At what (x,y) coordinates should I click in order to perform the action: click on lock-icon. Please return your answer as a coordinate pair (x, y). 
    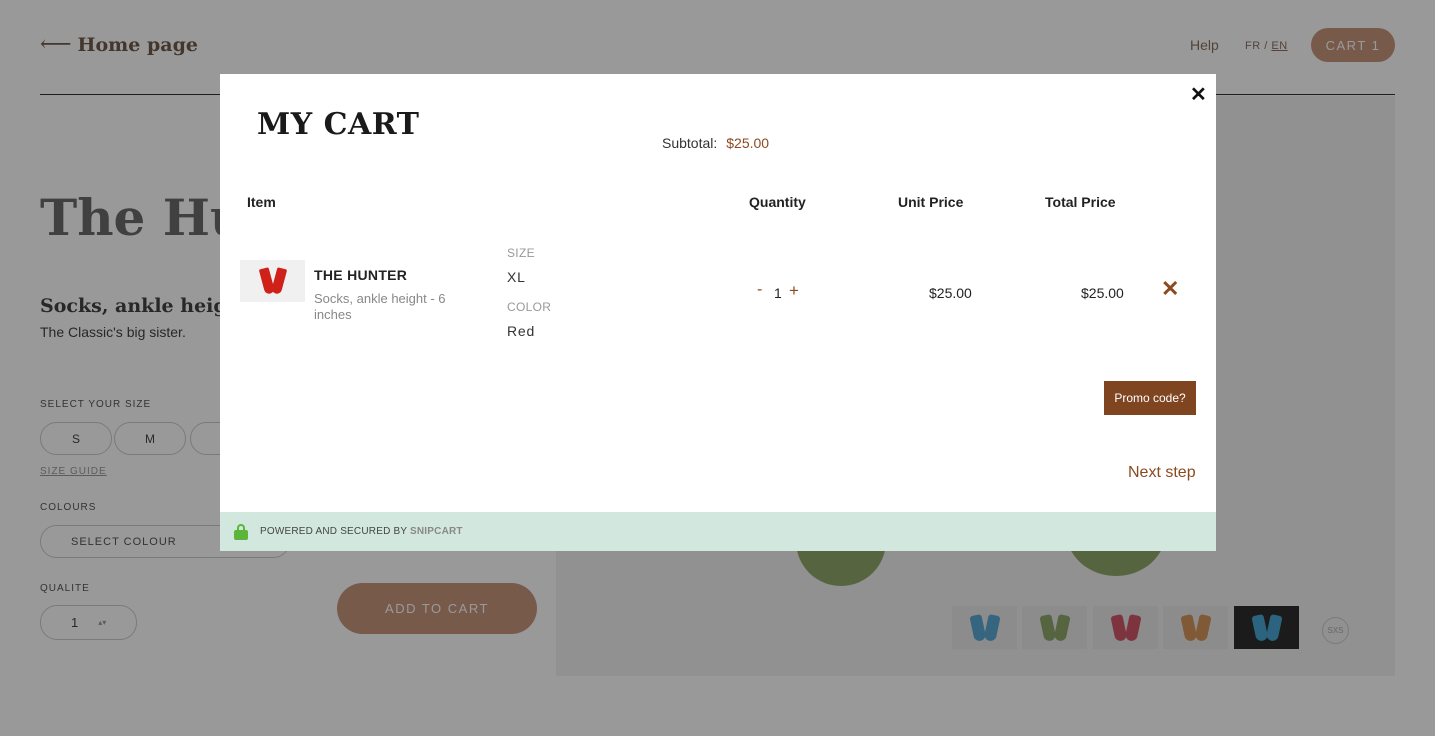
    Looking at the image, I should click on (241, 531).